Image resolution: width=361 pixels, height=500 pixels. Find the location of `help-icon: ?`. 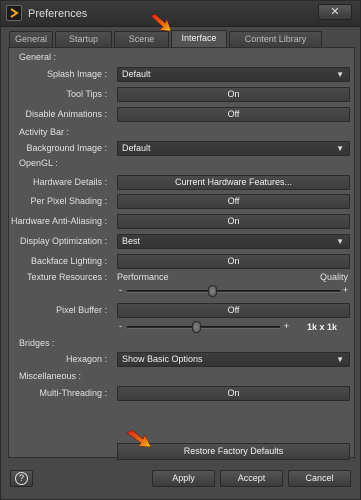

help-icon: ? is located at coordinates (21, 478).